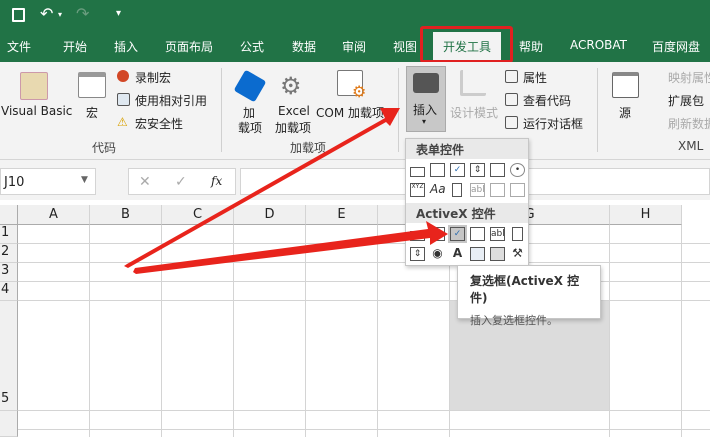 The height and width of the screenshot is (437, 710). I want to click on row-header-1: 1, so click(9, 234).